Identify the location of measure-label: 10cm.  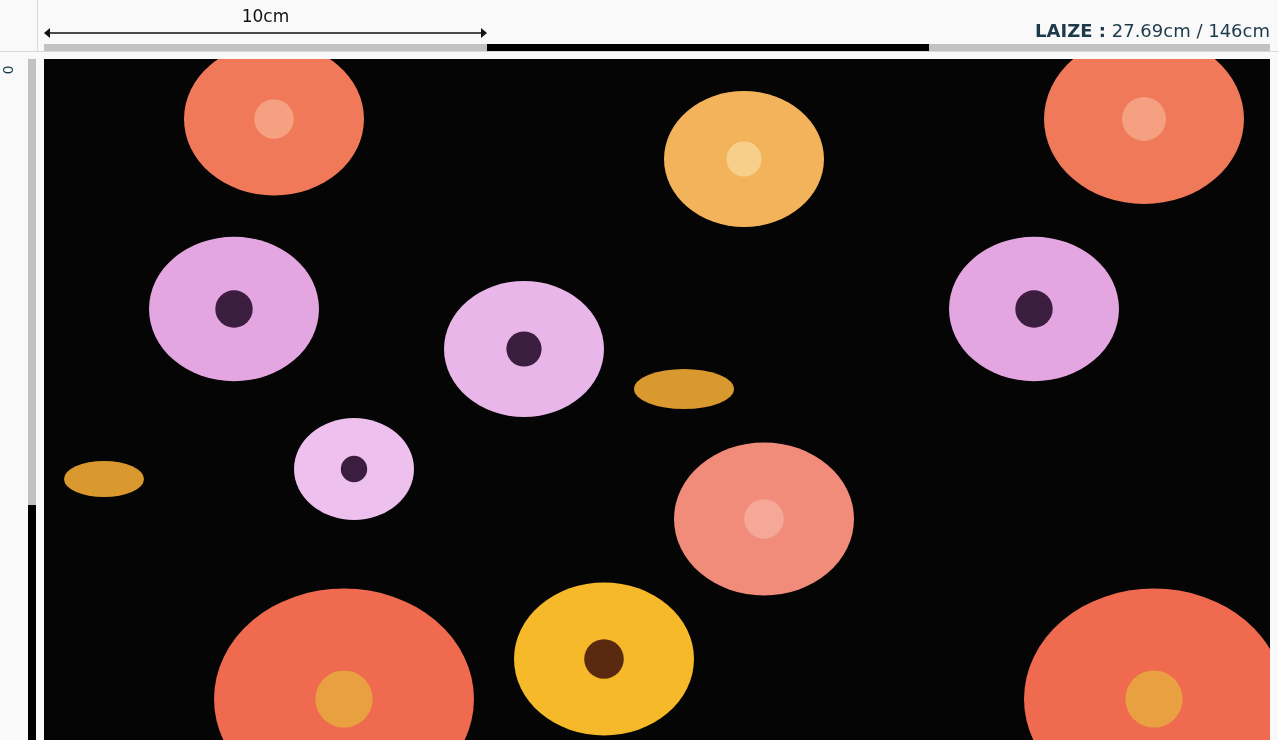
(265, 16).